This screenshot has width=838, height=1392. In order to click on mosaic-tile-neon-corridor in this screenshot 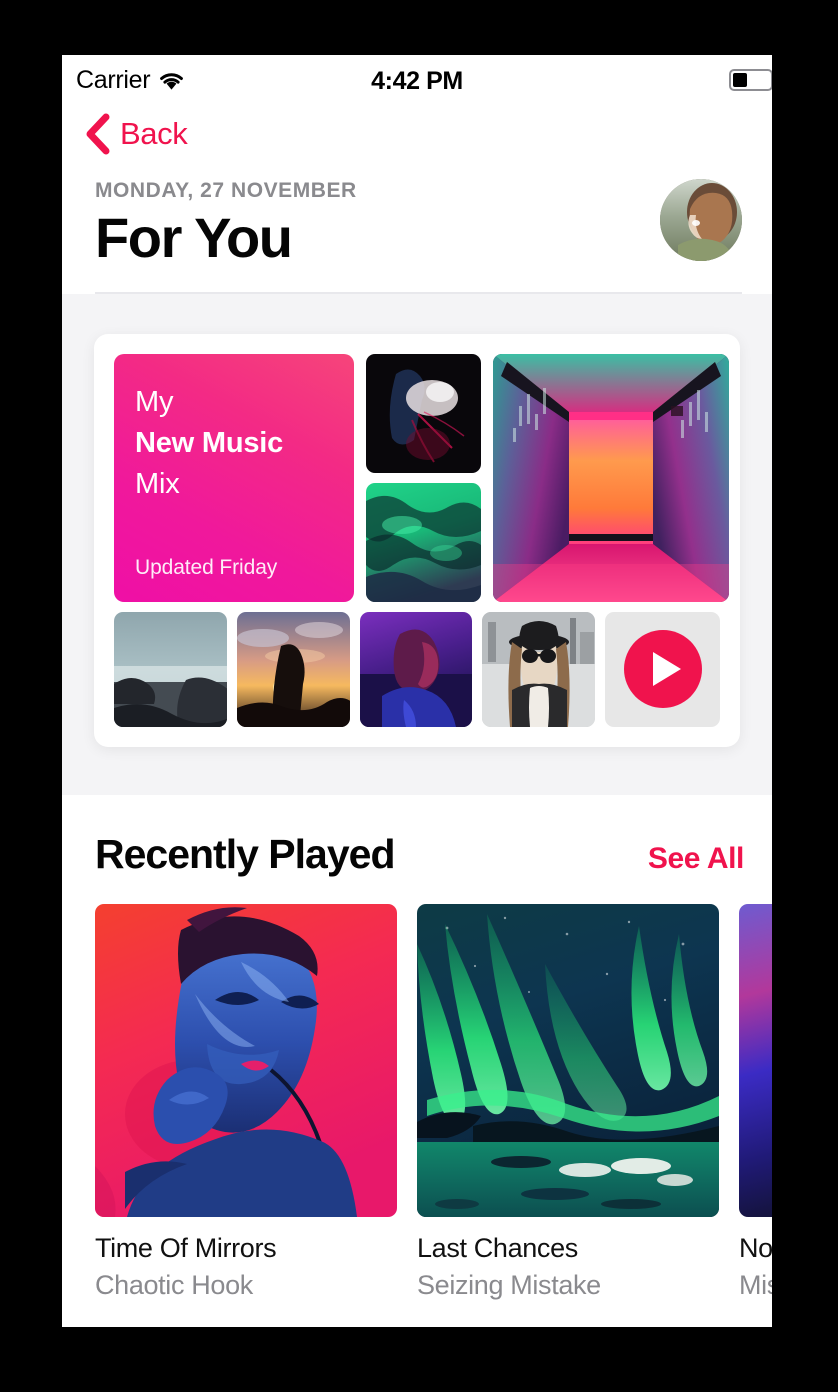, I will do `click(611, 477)`.